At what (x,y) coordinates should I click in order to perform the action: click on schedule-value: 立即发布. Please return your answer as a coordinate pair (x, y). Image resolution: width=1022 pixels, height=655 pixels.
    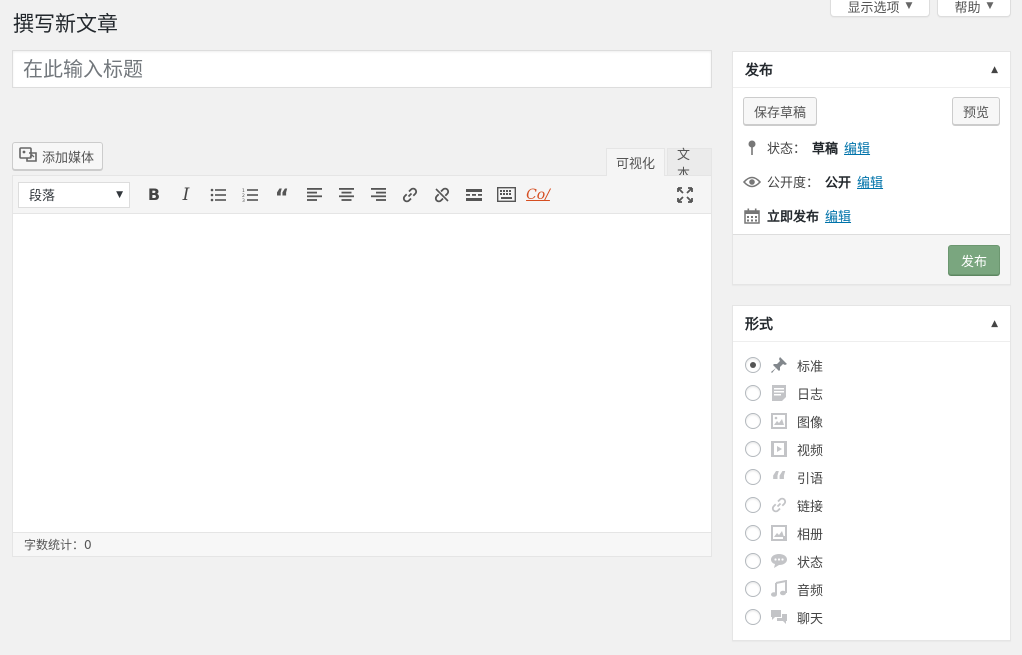
    Looking at the image, I should click on (793, 217).